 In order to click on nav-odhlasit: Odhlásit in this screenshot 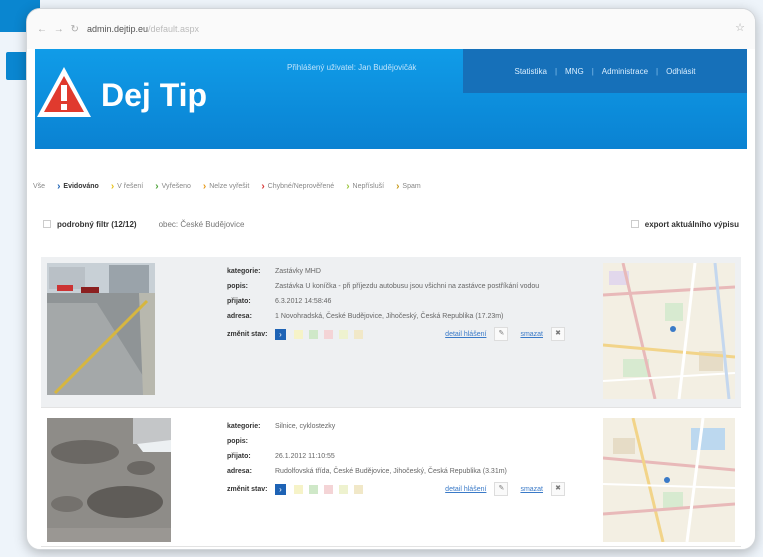, I will do `click(680, 71)`.